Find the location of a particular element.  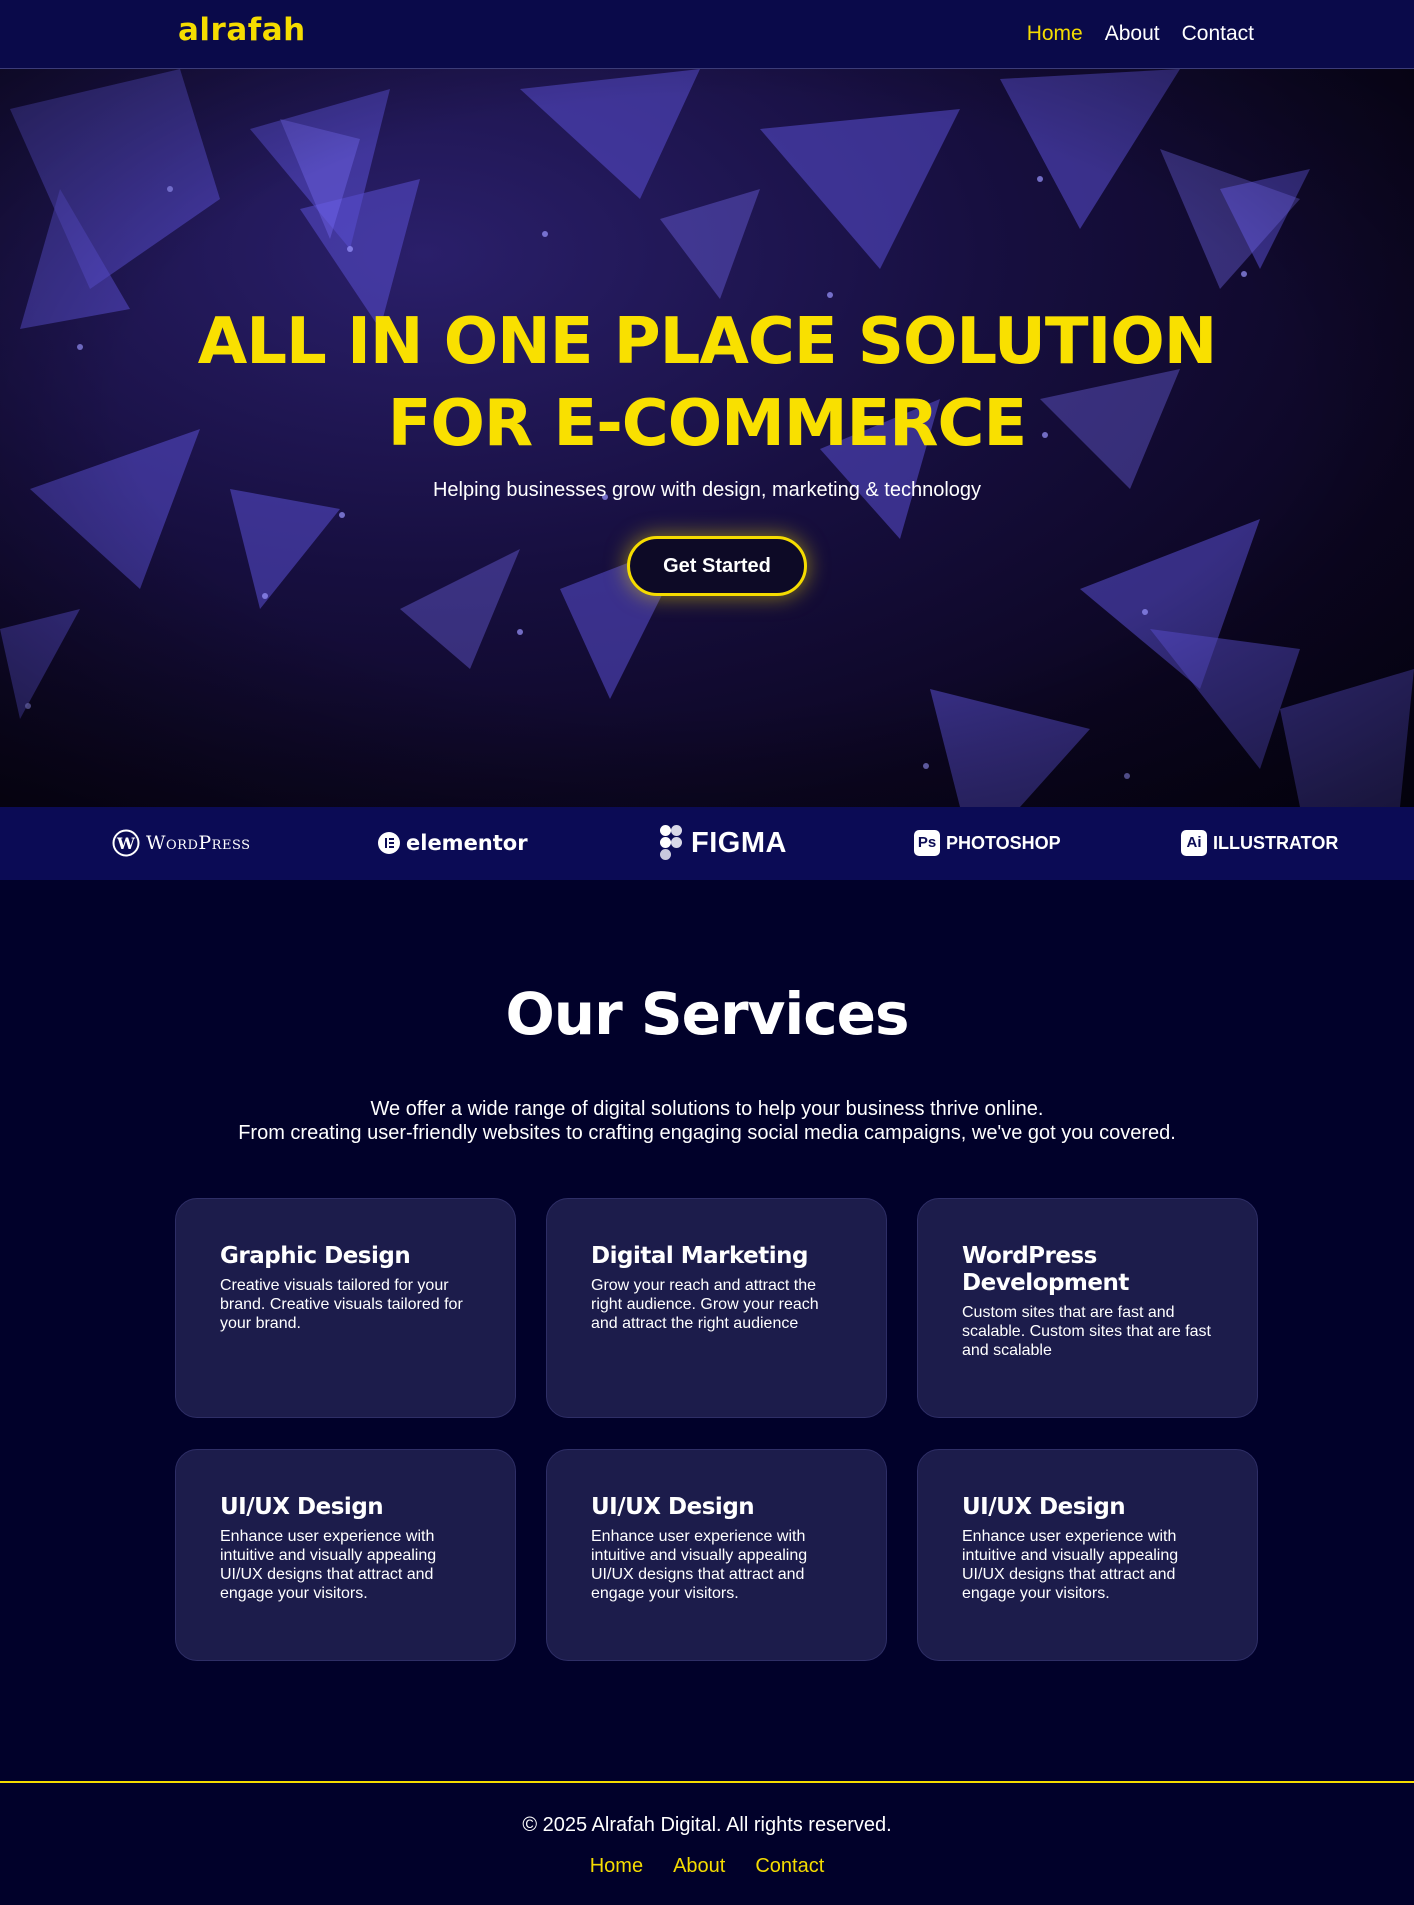

wordpress-logo: W WordPress is located at coordinates (181, 843).